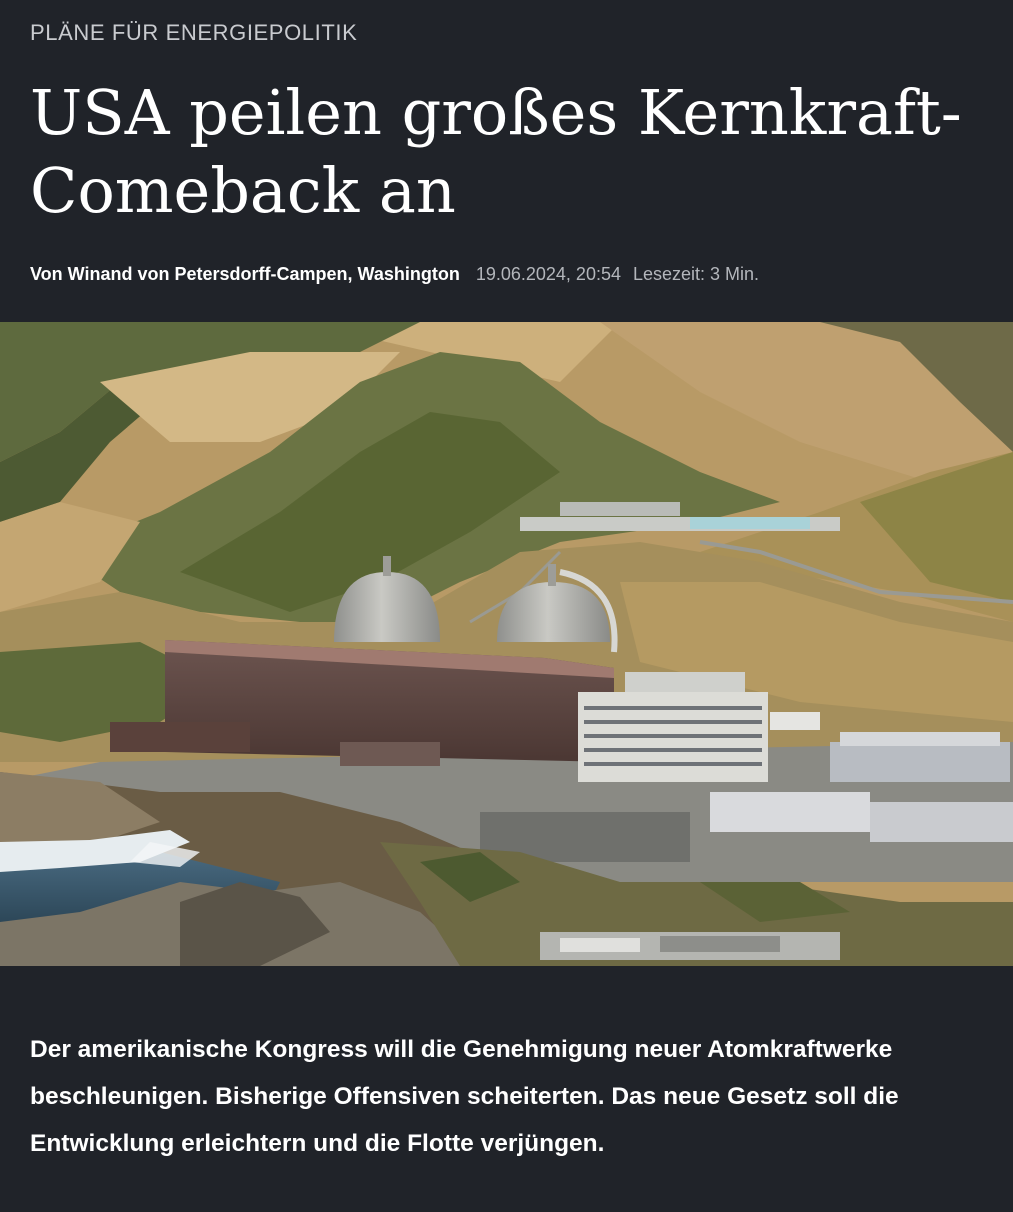 The height and width of the screenshot is (1212, 1013). What do you see at coordinates (548, 274) in the screenshot?
I see `publish-date: 19.06.2024, 20:54` at bounding box center [548, 274].